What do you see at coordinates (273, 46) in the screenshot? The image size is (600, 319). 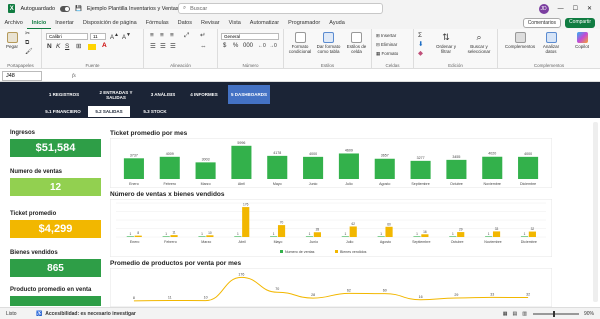 I see `decrease-decimal-icon: →0` at bounding box center [273, 46].